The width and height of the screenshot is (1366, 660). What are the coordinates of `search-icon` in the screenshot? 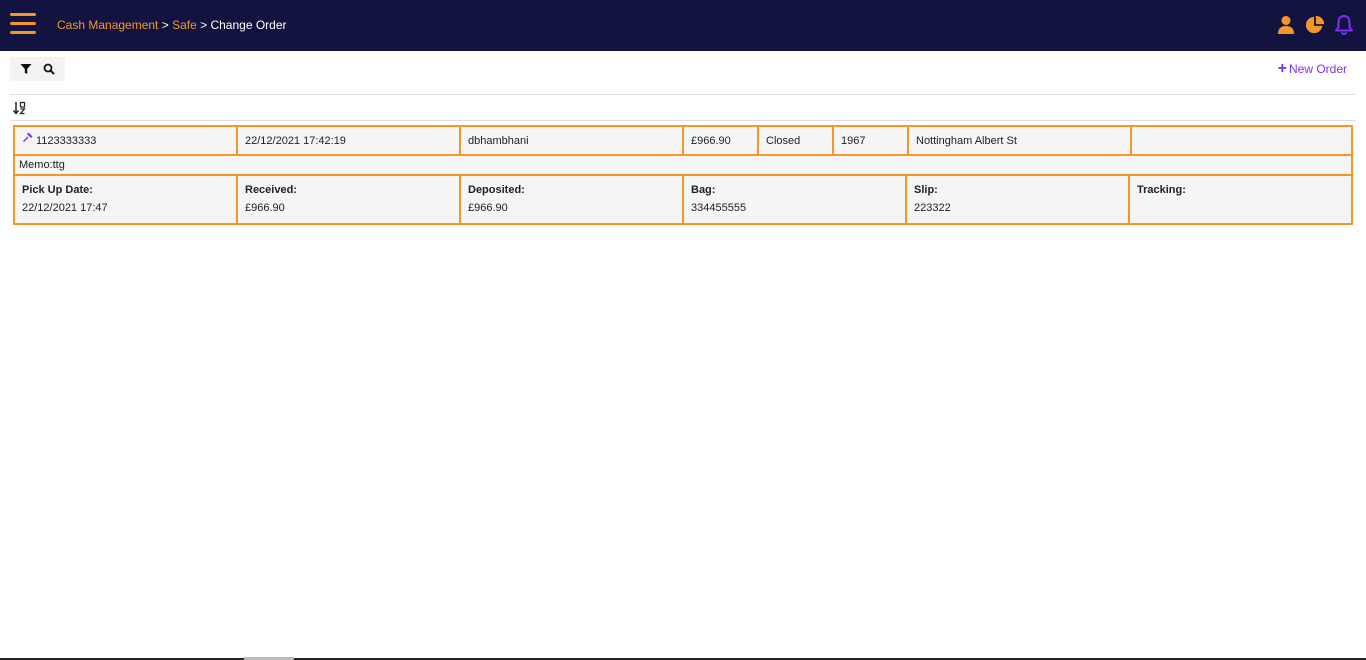 It's located at (49, 69).